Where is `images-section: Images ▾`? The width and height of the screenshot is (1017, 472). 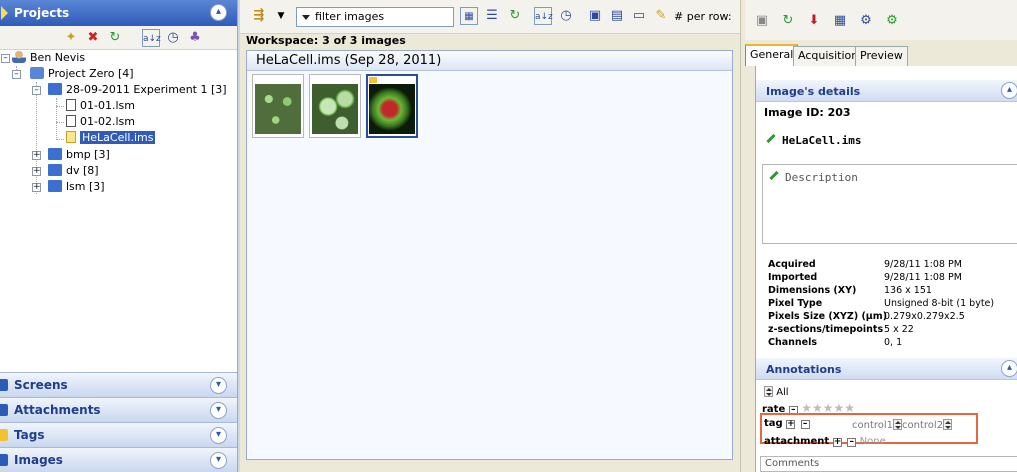 images-section: Images ▾ is located at coordinates (118, 459).